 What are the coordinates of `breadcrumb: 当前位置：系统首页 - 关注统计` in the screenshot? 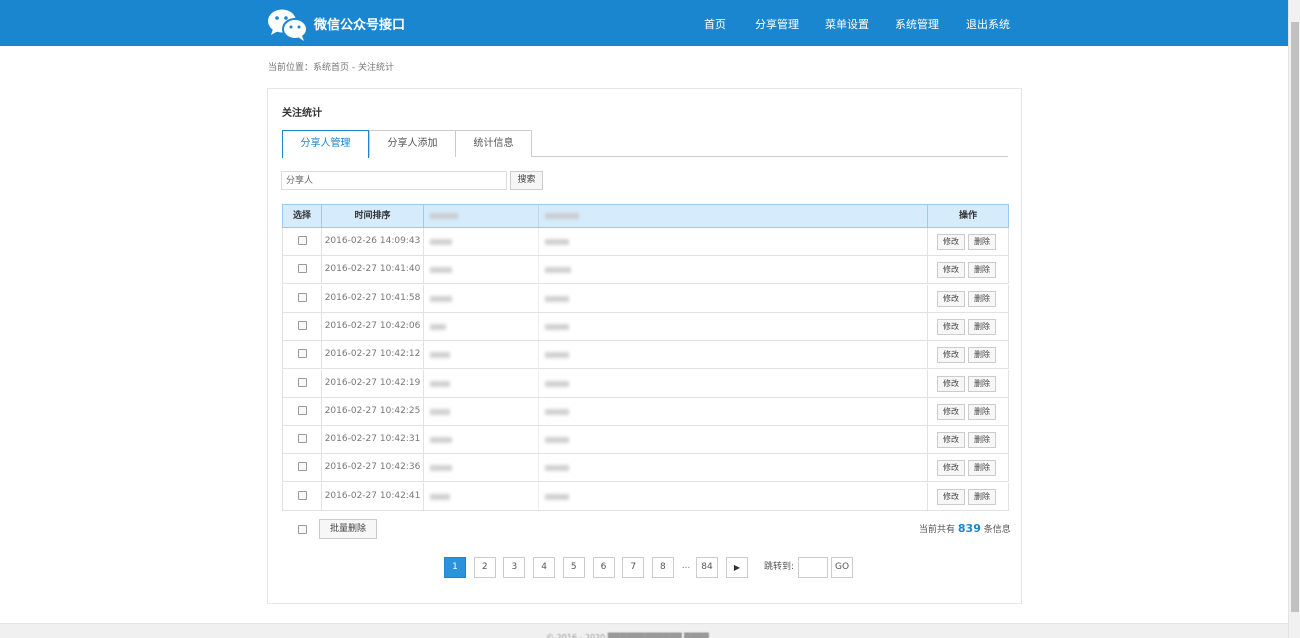 It's located at (331, 68).